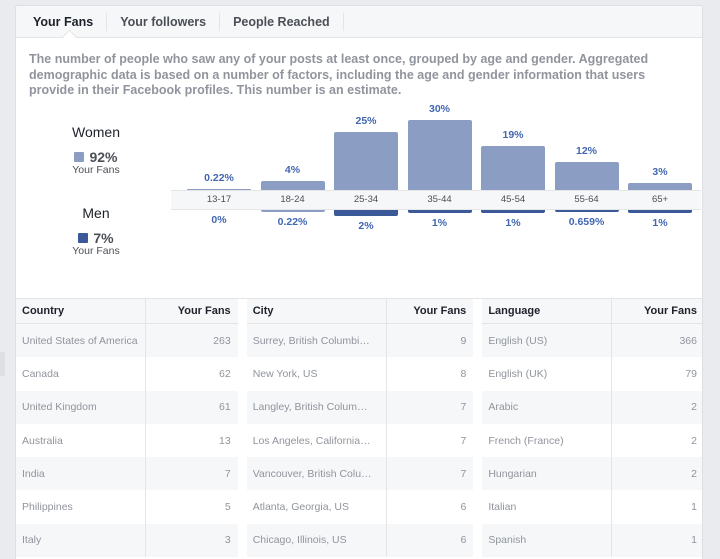 The height and width of the screenshot is (559, 720). I want to click on table-row: English (UK) 79, so click(592, 374).